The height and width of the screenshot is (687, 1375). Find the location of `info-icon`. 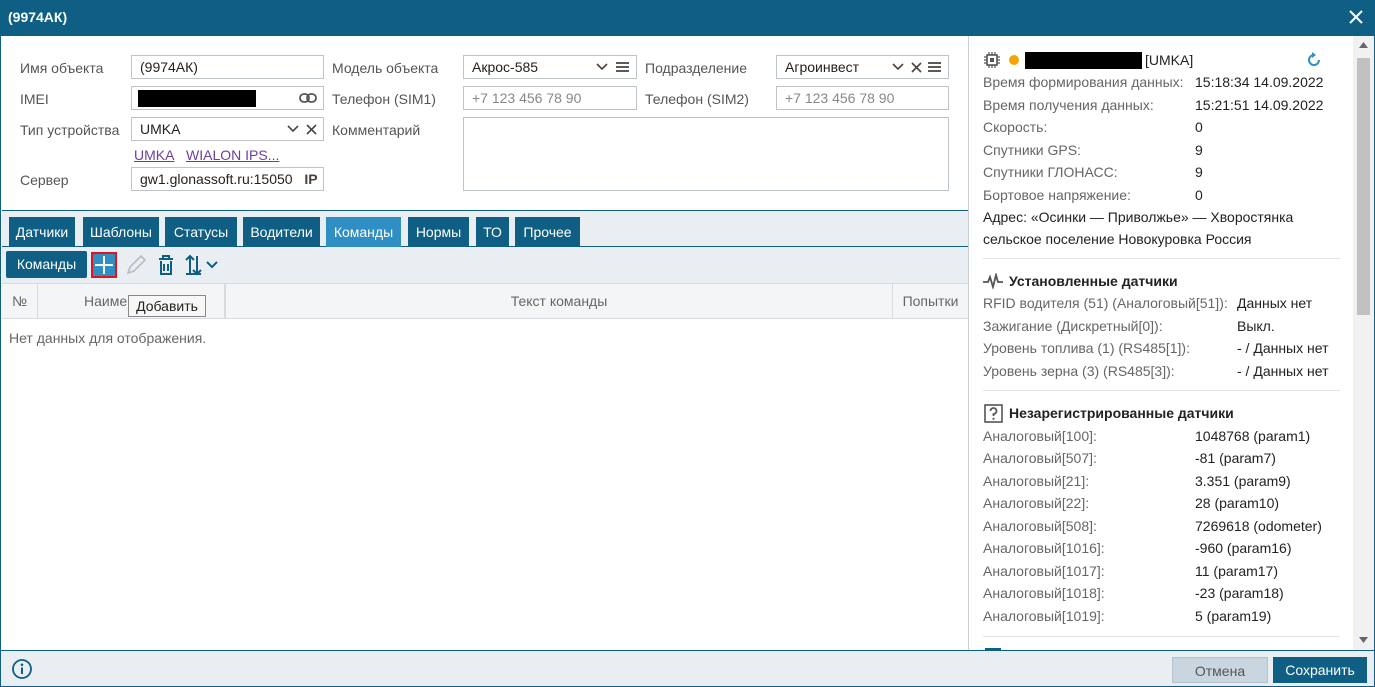

info-icon is located at coordinates (22, 669).